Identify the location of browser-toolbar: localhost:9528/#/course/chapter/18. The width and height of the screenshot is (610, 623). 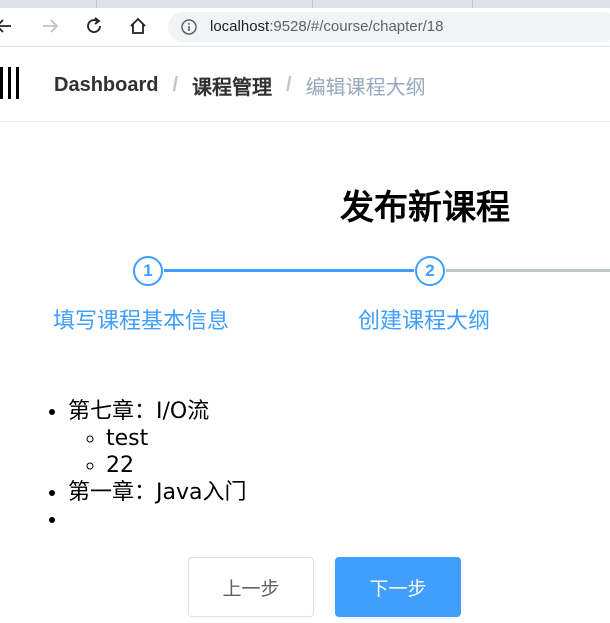
(305, 23).